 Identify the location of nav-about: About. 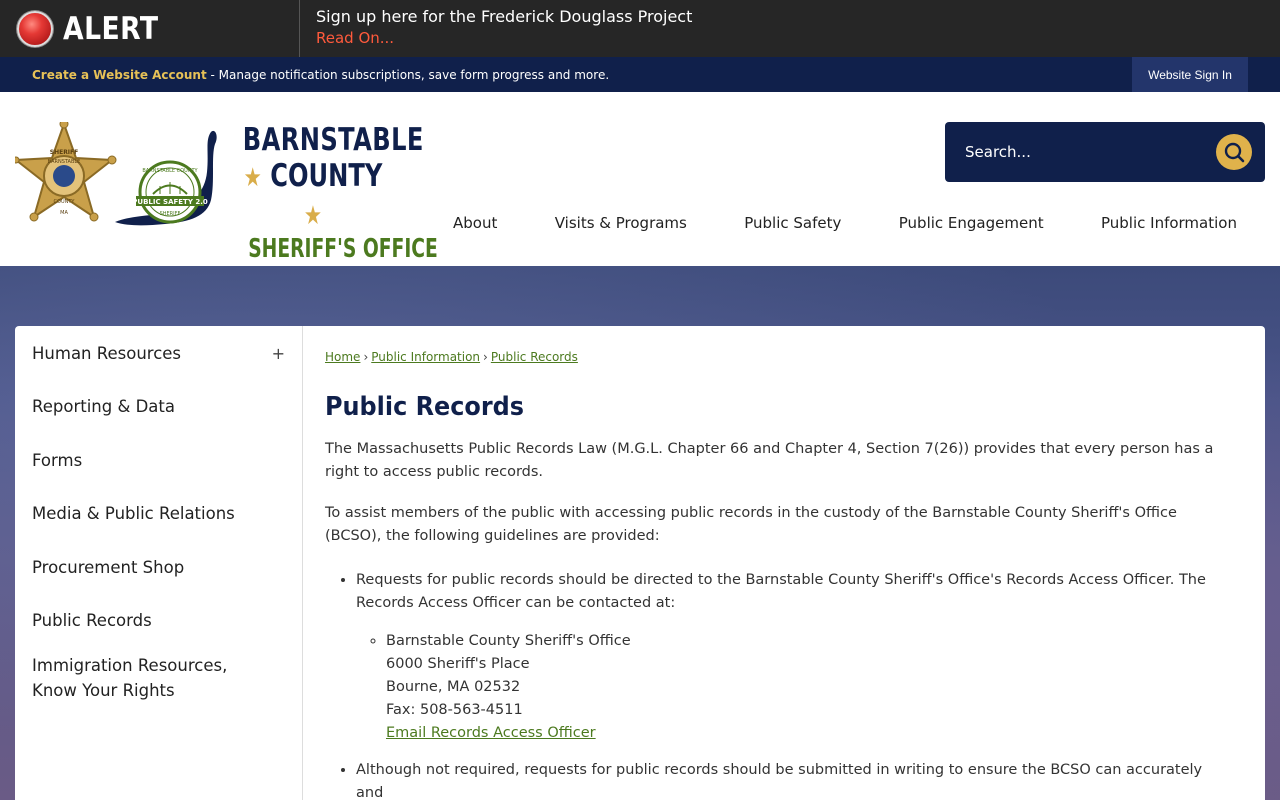
(475, 223).